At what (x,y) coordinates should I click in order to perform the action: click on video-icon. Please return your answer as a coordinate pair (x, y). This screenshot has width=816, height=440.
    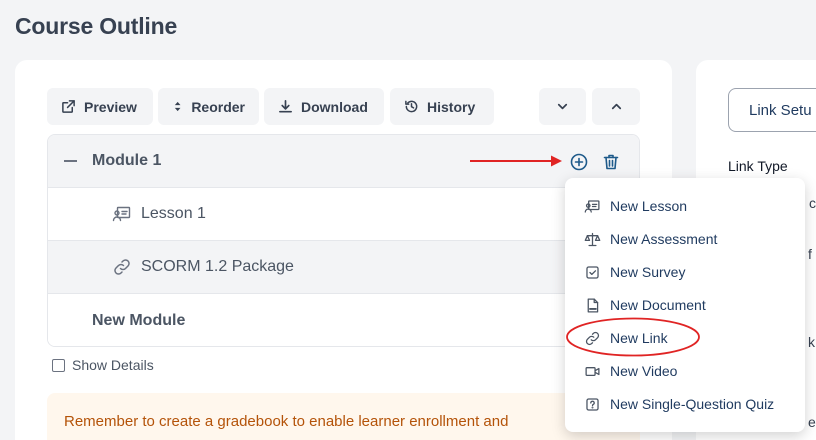
    Looking at the image, I should click on (592, 371).